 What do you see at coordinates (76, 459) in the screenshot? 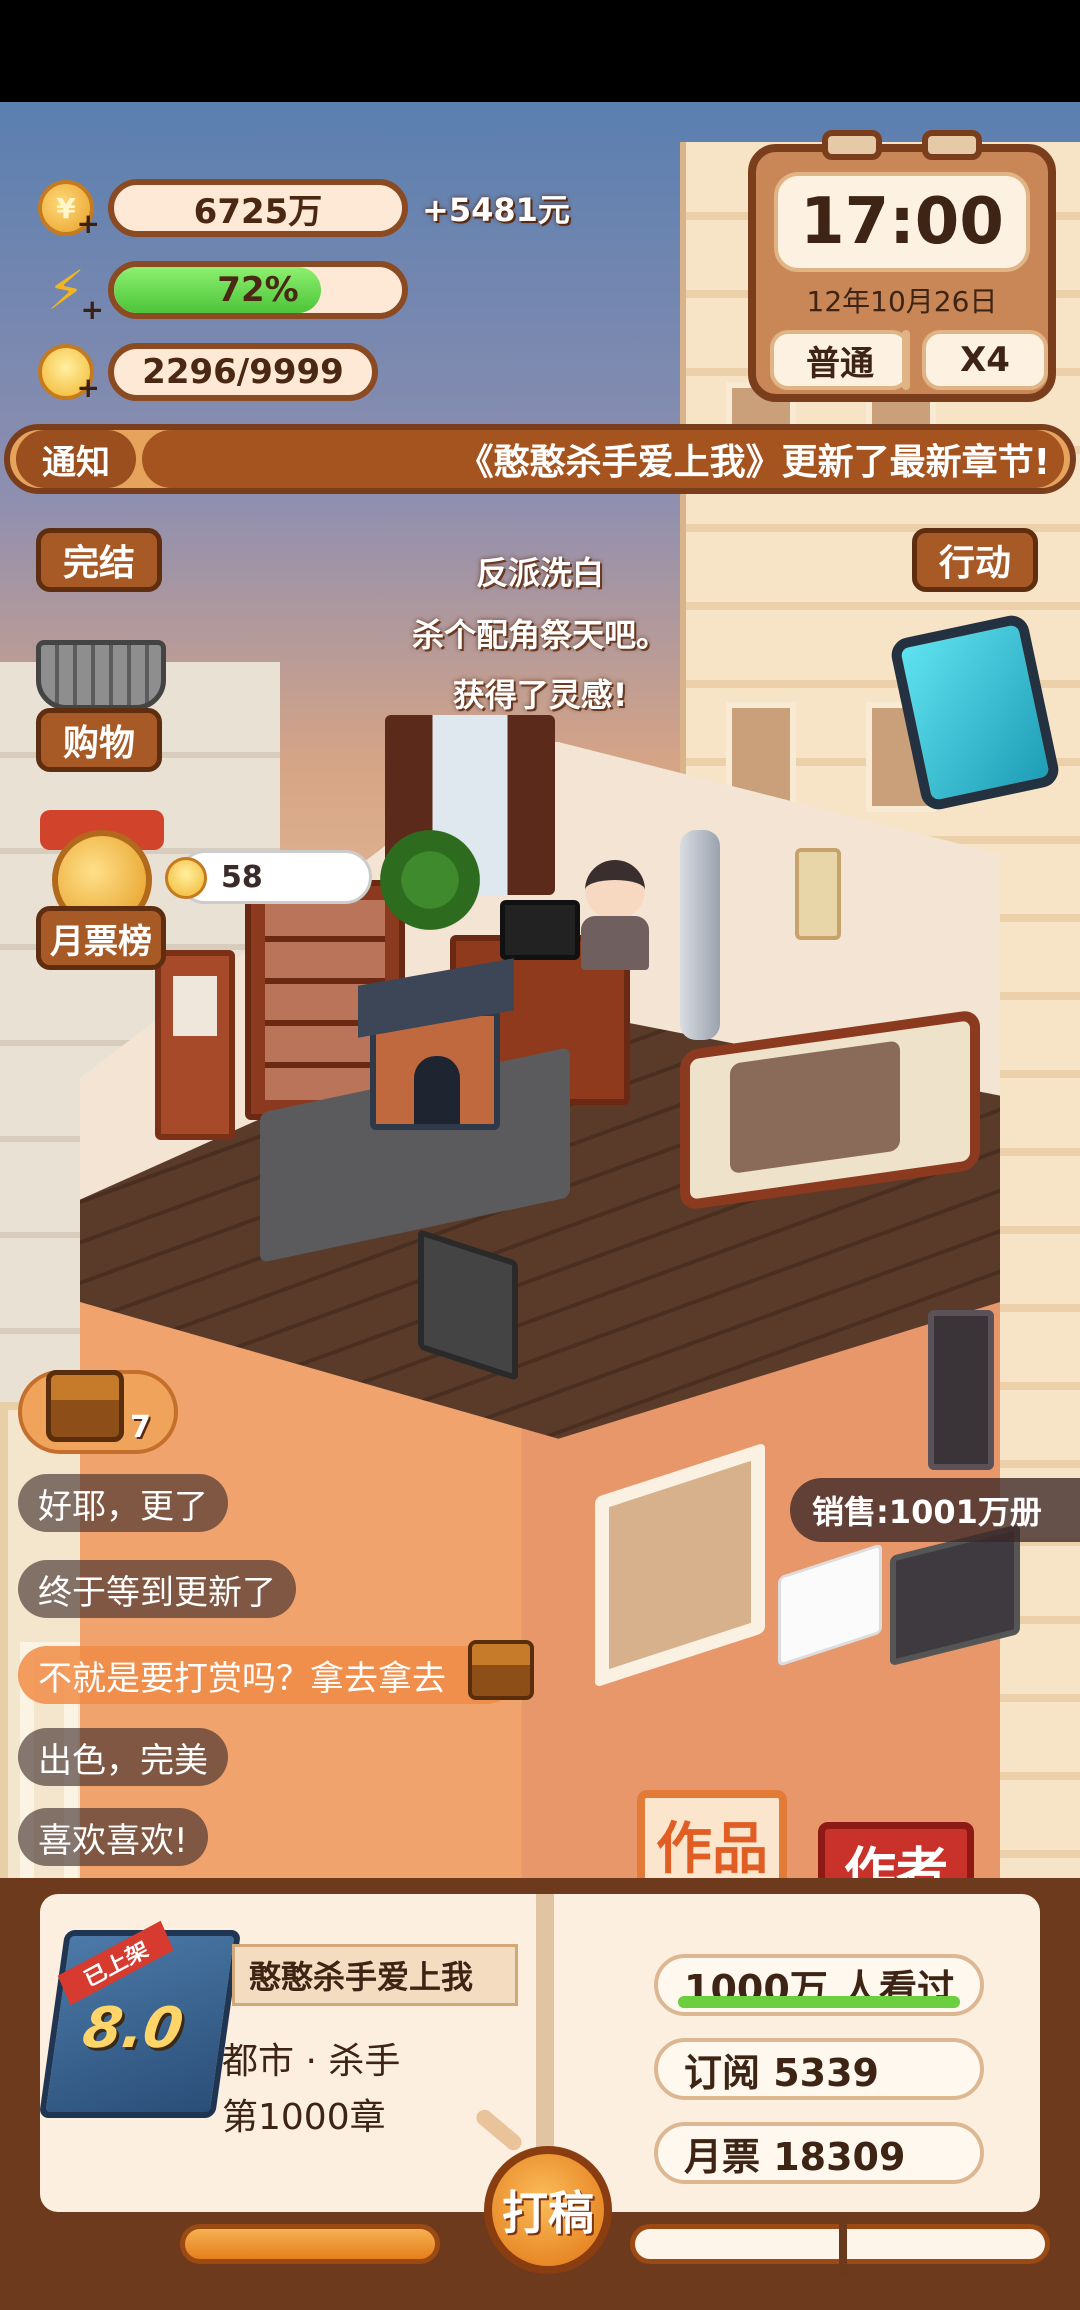
I see `notice-tag: 通知` at bounding box center [76, 459].